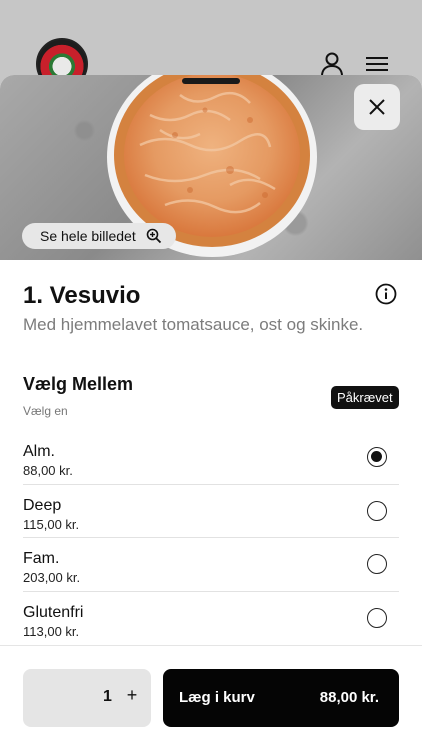 The height and width of the screenshot is (750, 422). What do you see at coordinates (53, 612) in the screenshot?
I see `option-name: Glutenfri` at bounding box center [53, 612].